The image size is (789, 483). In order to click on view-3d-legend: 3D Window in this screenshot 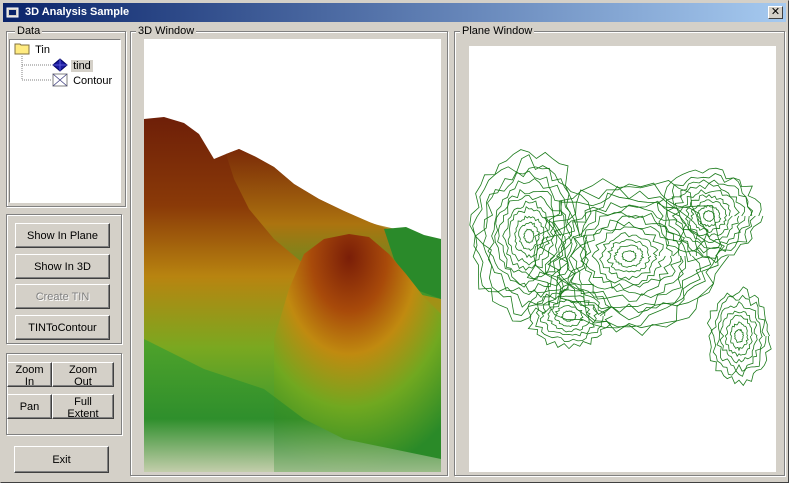, I will do `click(166, 31)`.